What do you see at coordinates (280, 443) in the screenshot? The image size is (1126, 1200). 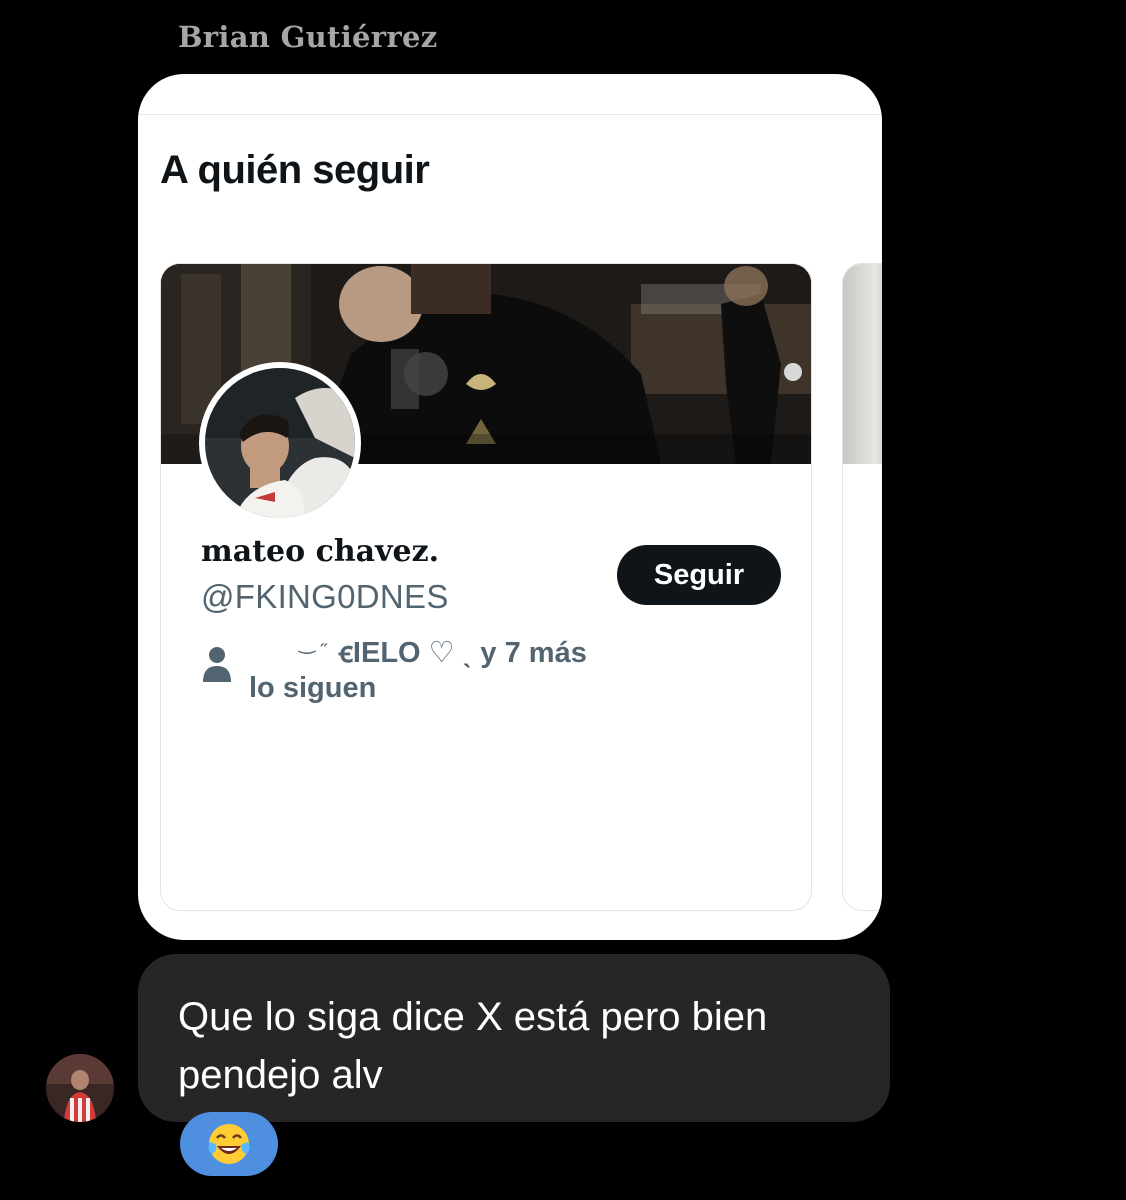 I see `profile-avatar` at bounding box center [280, 443].